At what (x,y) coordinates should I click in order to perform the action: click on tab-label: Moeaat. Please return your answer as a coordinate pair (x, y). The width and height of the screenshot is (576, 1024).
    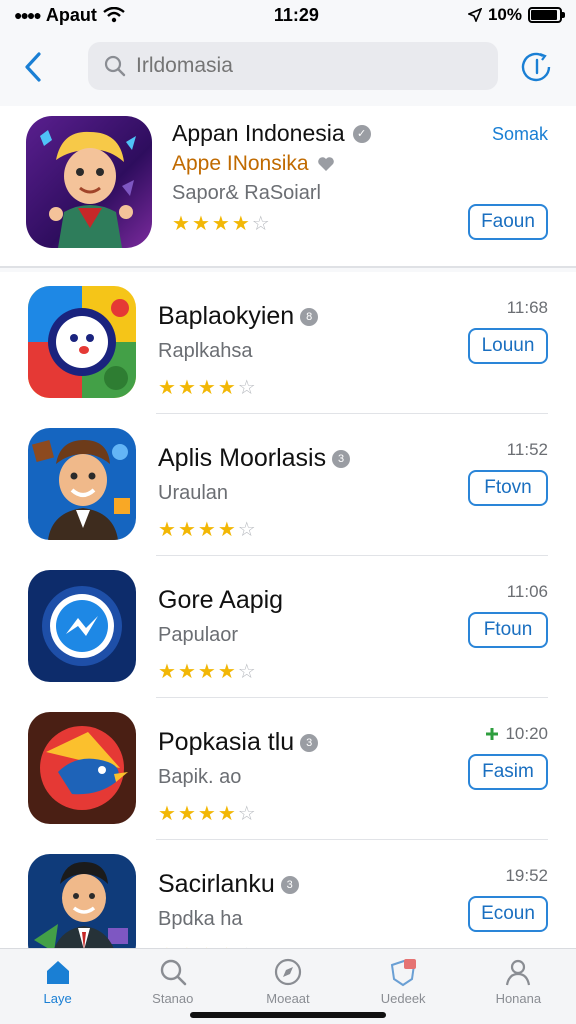
    Looking at the image, I should click on (288, 998).